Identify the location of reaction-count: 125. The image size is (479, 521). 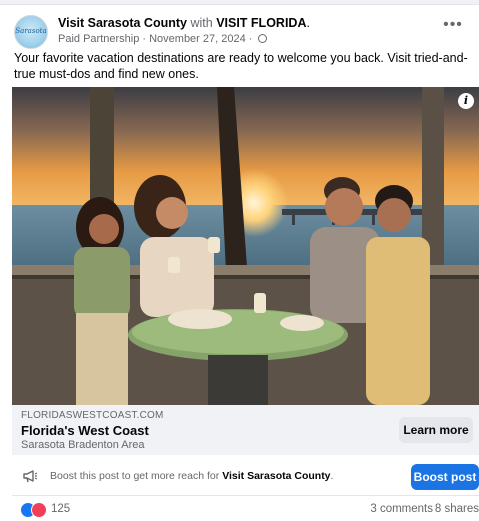
(60, 509).